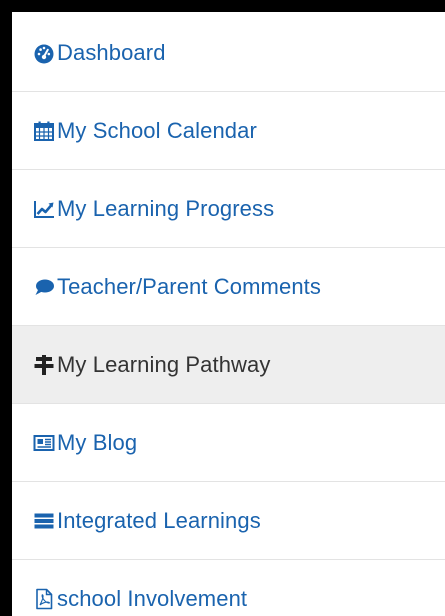 This screenshot has height=616, width=445. Describe the element at coordinates (228, 53) in the screenshot. I see `sidebar-item-dashboard: Dashboard` at that location.